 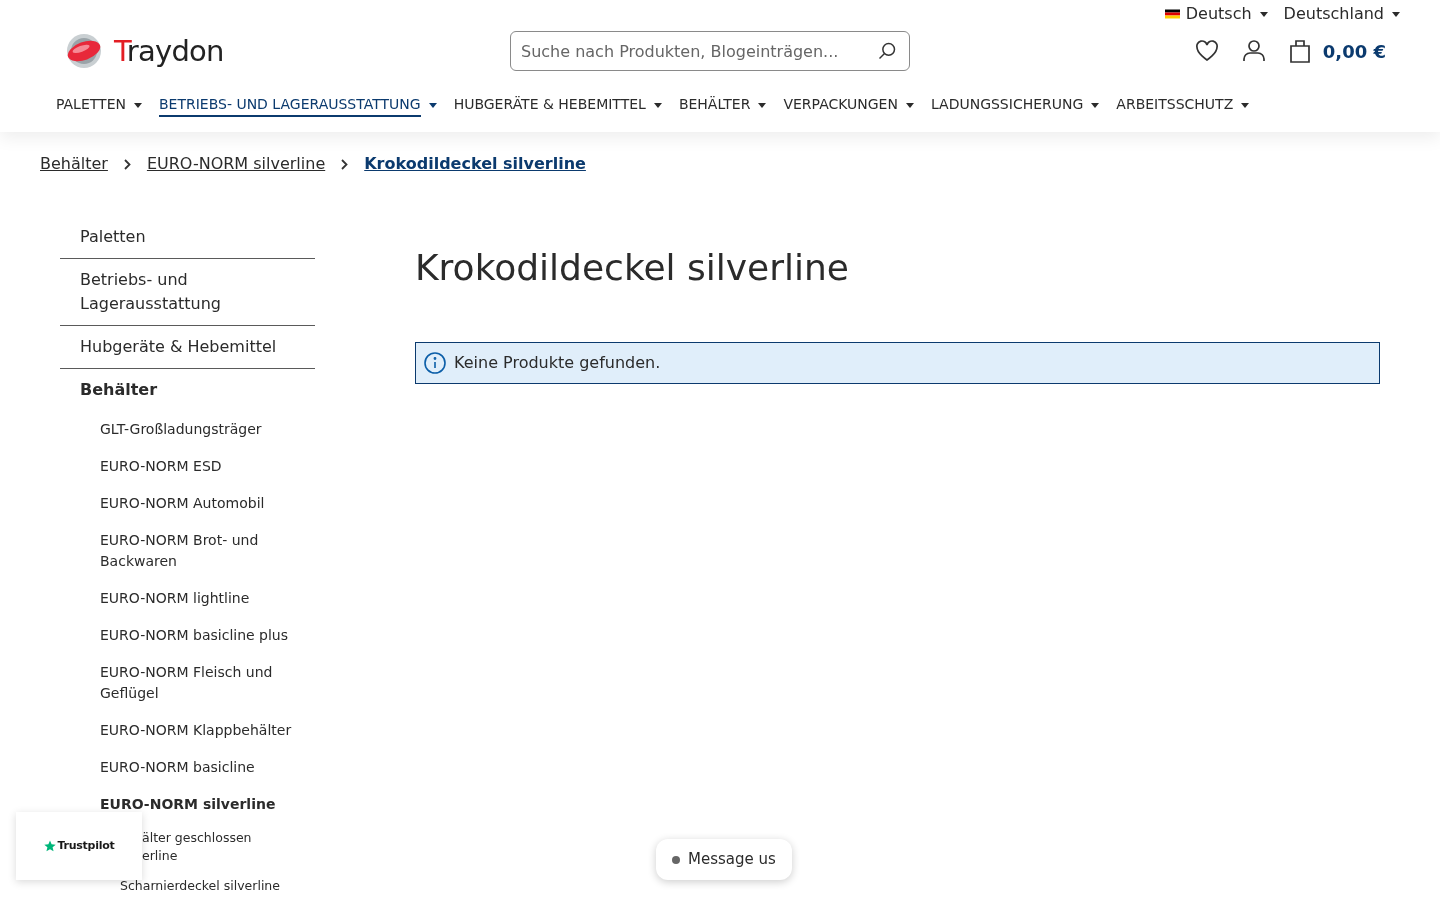 I want to click on trustpilot-label: Trustpilot, so click(x=86, y=845).